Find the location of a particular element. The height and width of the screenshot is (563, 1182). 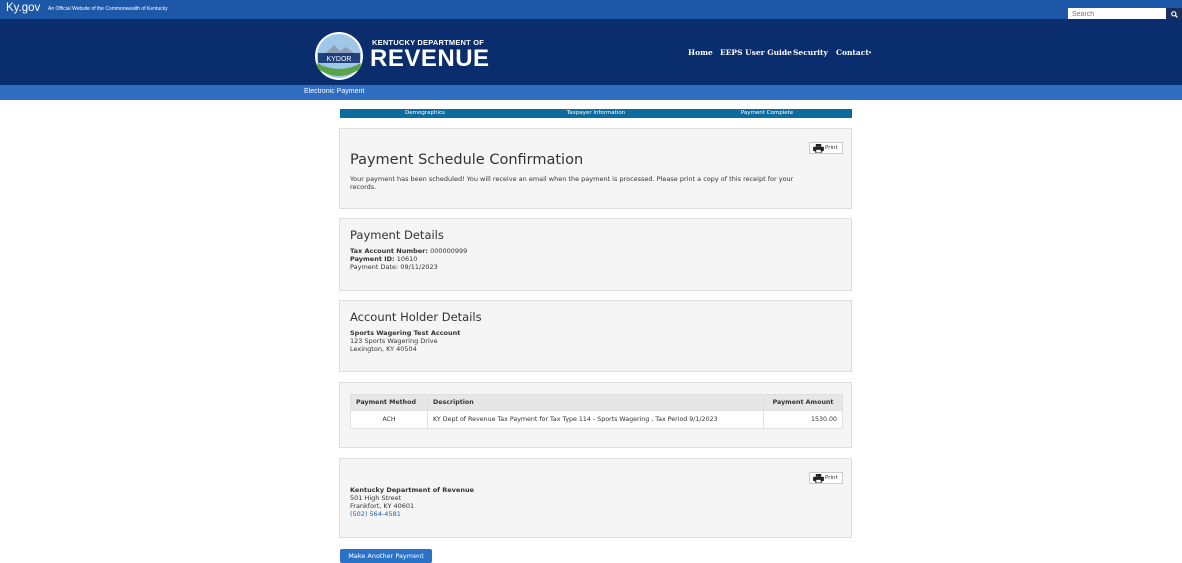

chevron-down-icon: ▾ is located at coordinates (870, 53).